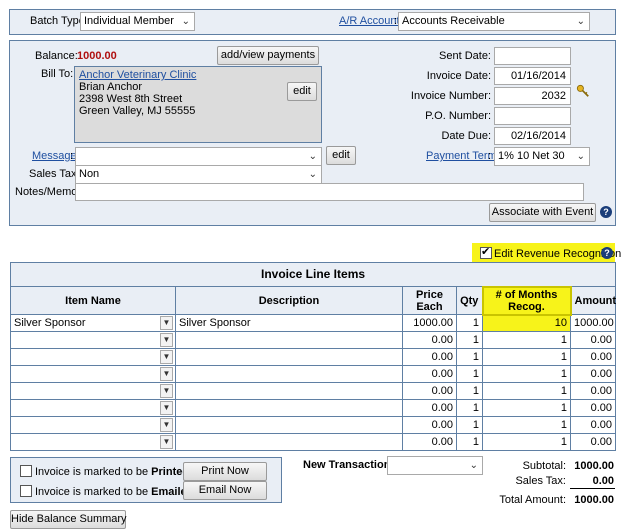 The width and height of the screenshot is (626, 531). Describe the element at coordinates (225, 471) in the screenshot. I see `print-now-button: Print Now` at that location.